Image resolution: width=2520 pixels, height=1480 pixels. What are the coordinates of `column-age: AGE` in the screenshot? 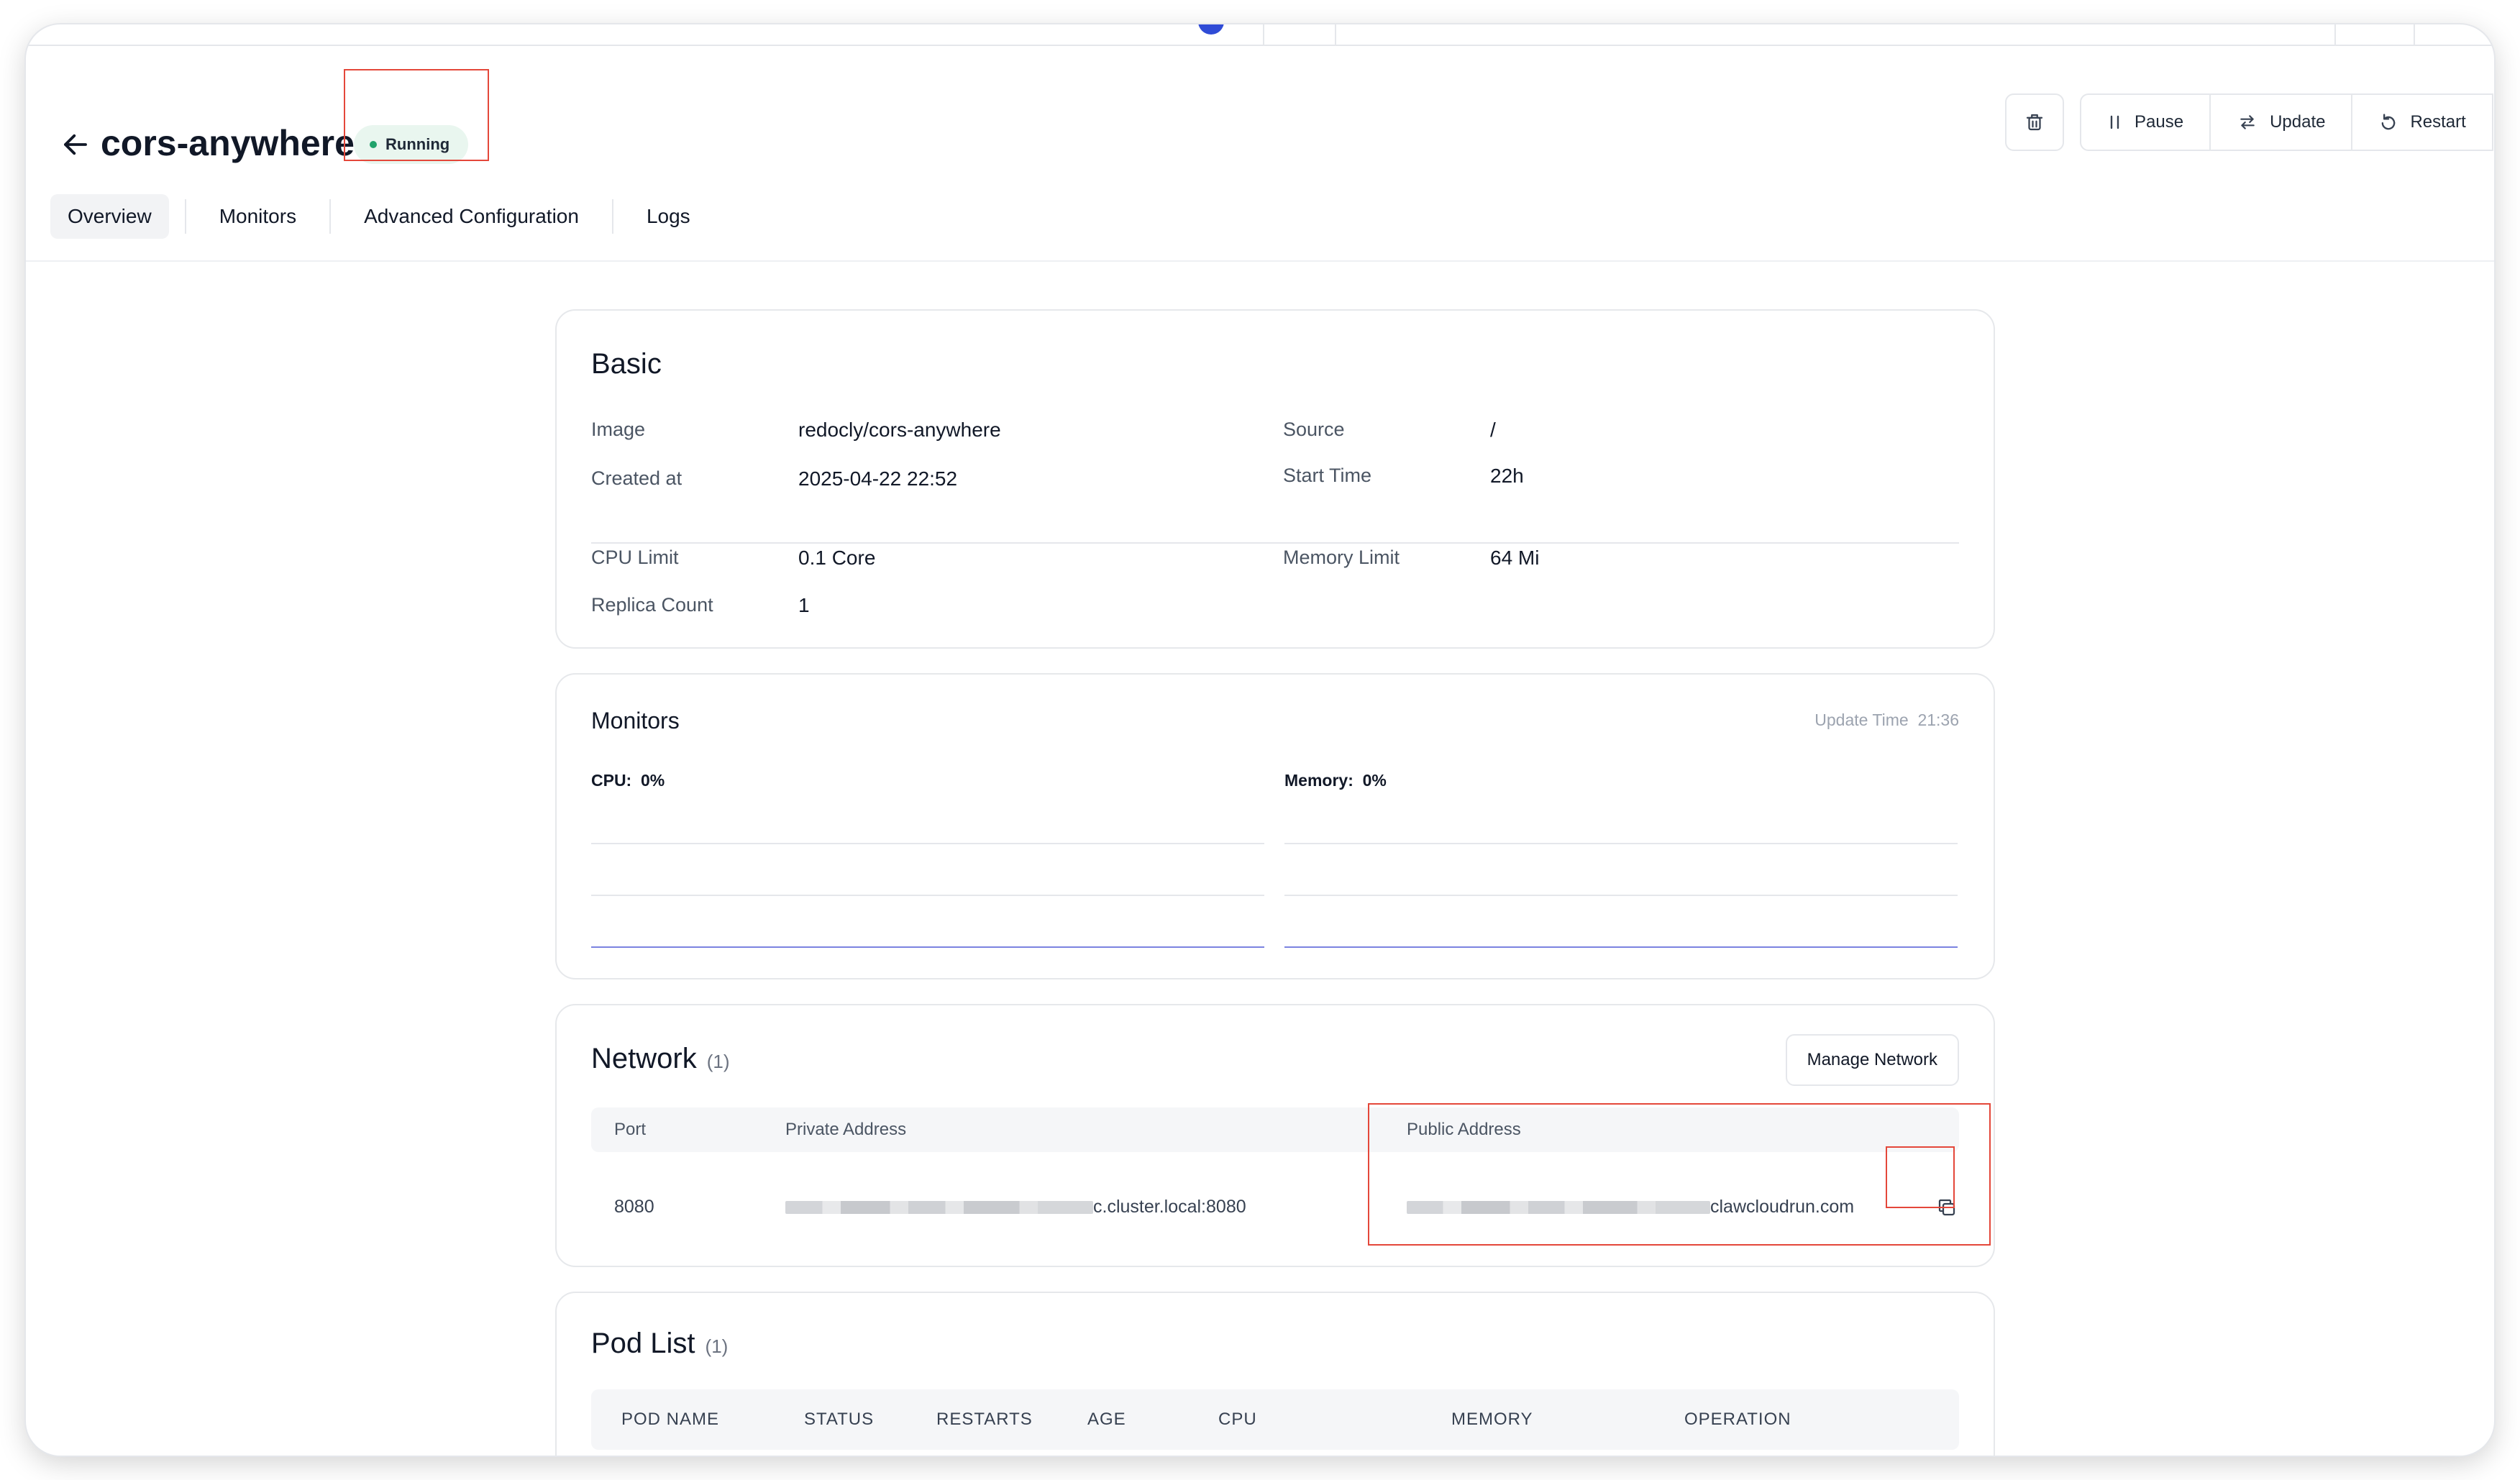 It's located at (1106, 1419).